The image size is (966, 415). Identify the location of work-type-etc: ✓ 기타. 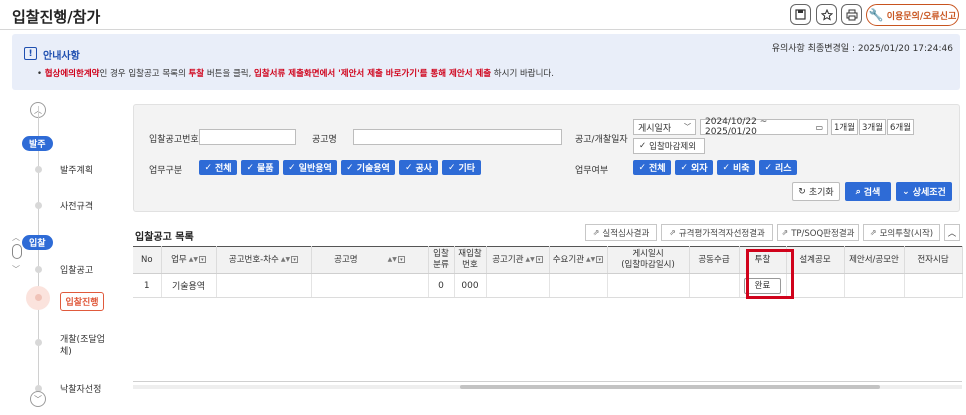
(461, 167).